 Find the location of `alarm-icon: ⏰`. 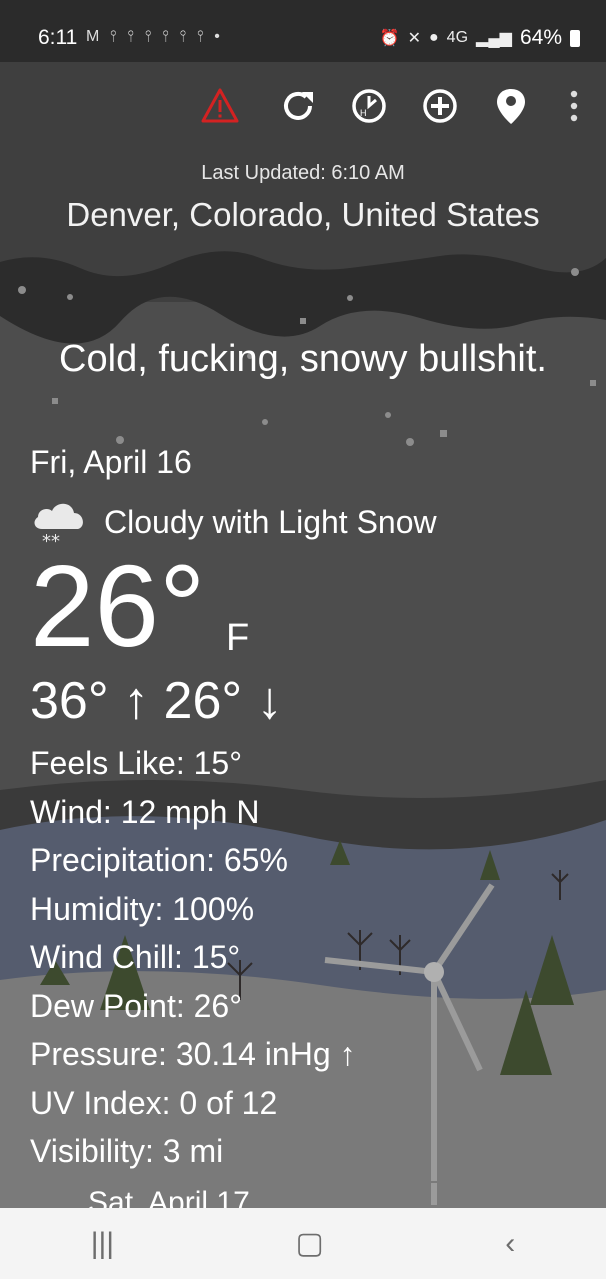

alarm-icon: ⏰ is located at coordinates (389, 38).